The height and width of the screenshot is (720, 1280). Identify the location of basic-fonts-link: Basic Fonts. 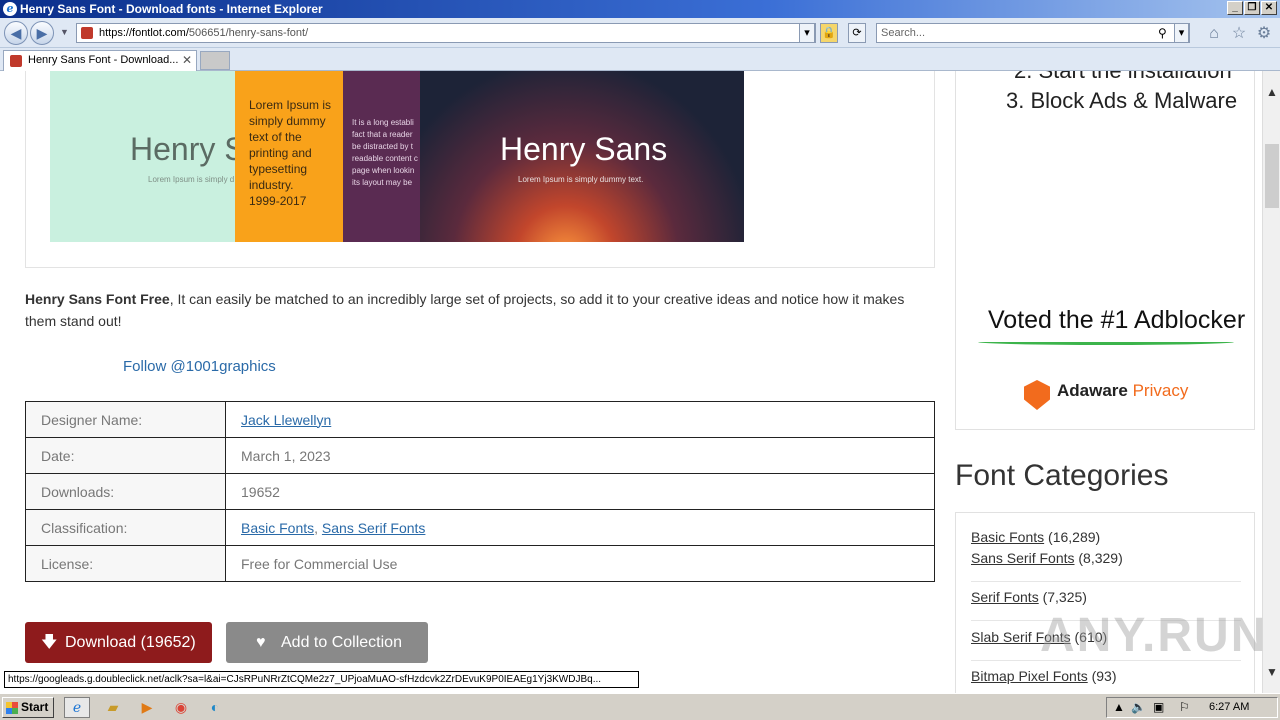
(277, 528).